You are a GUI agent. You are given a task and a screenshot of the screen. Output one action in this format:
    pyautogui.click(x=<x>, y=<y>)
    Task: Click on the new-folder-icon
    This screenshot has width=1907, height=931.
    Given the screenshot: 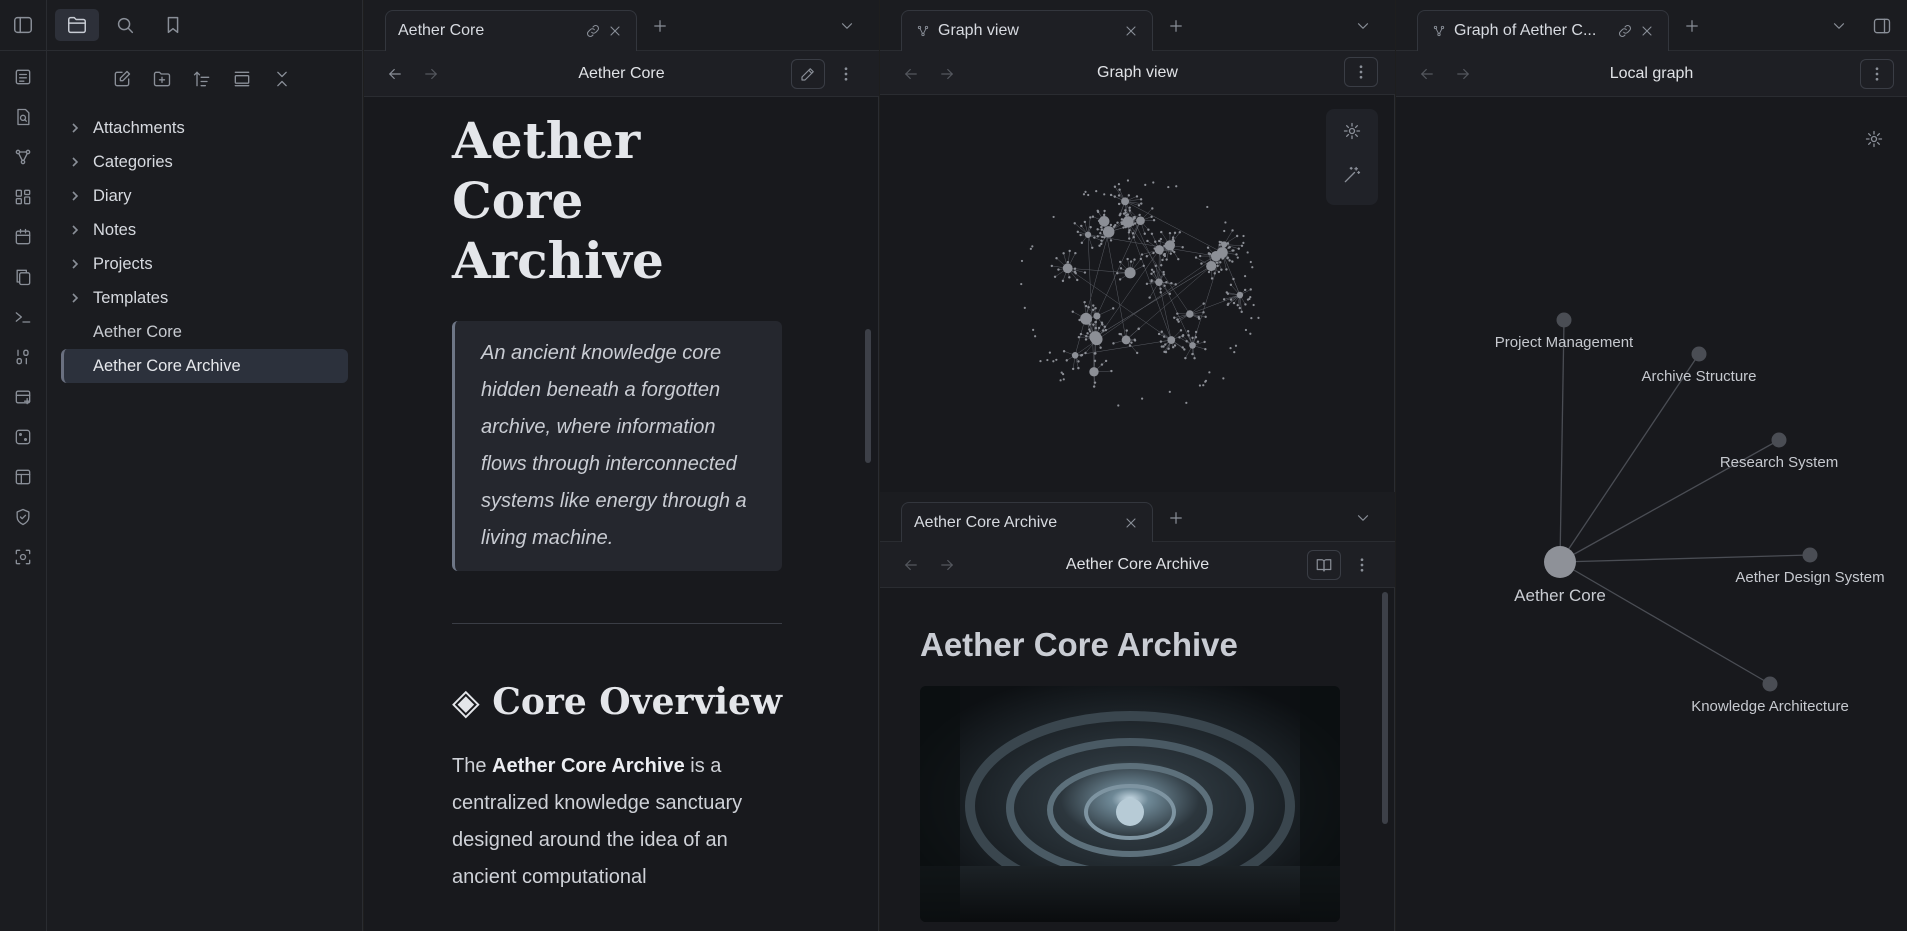 What is the action you would take?
    pyautogui.click(x=162, y=79)
    